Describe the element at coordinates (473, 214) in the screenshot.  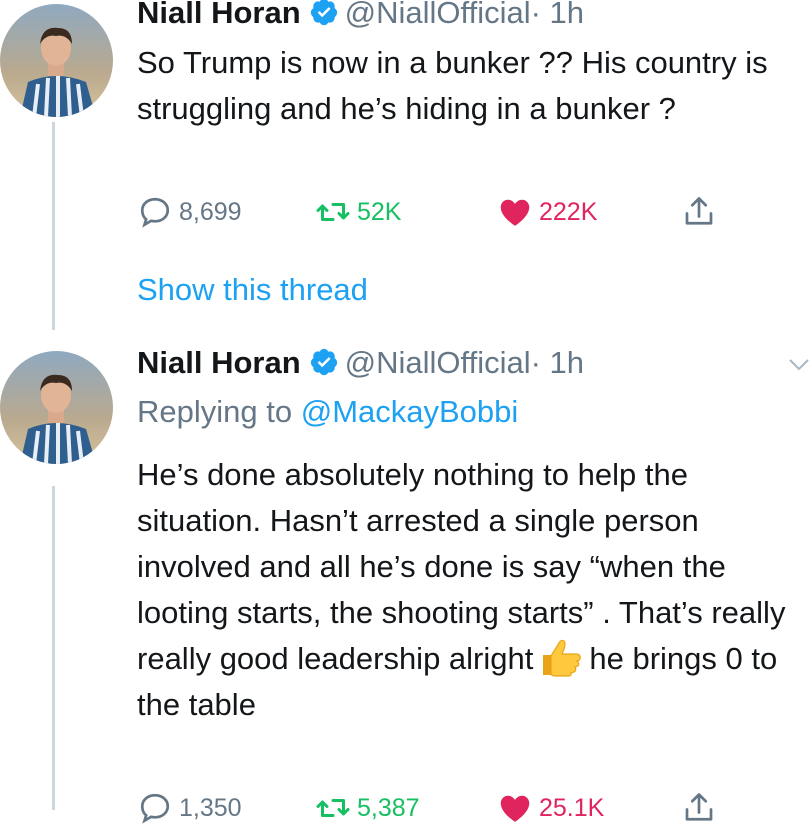
I see `tweet-actions: 8,699 52K 222K` at that location.